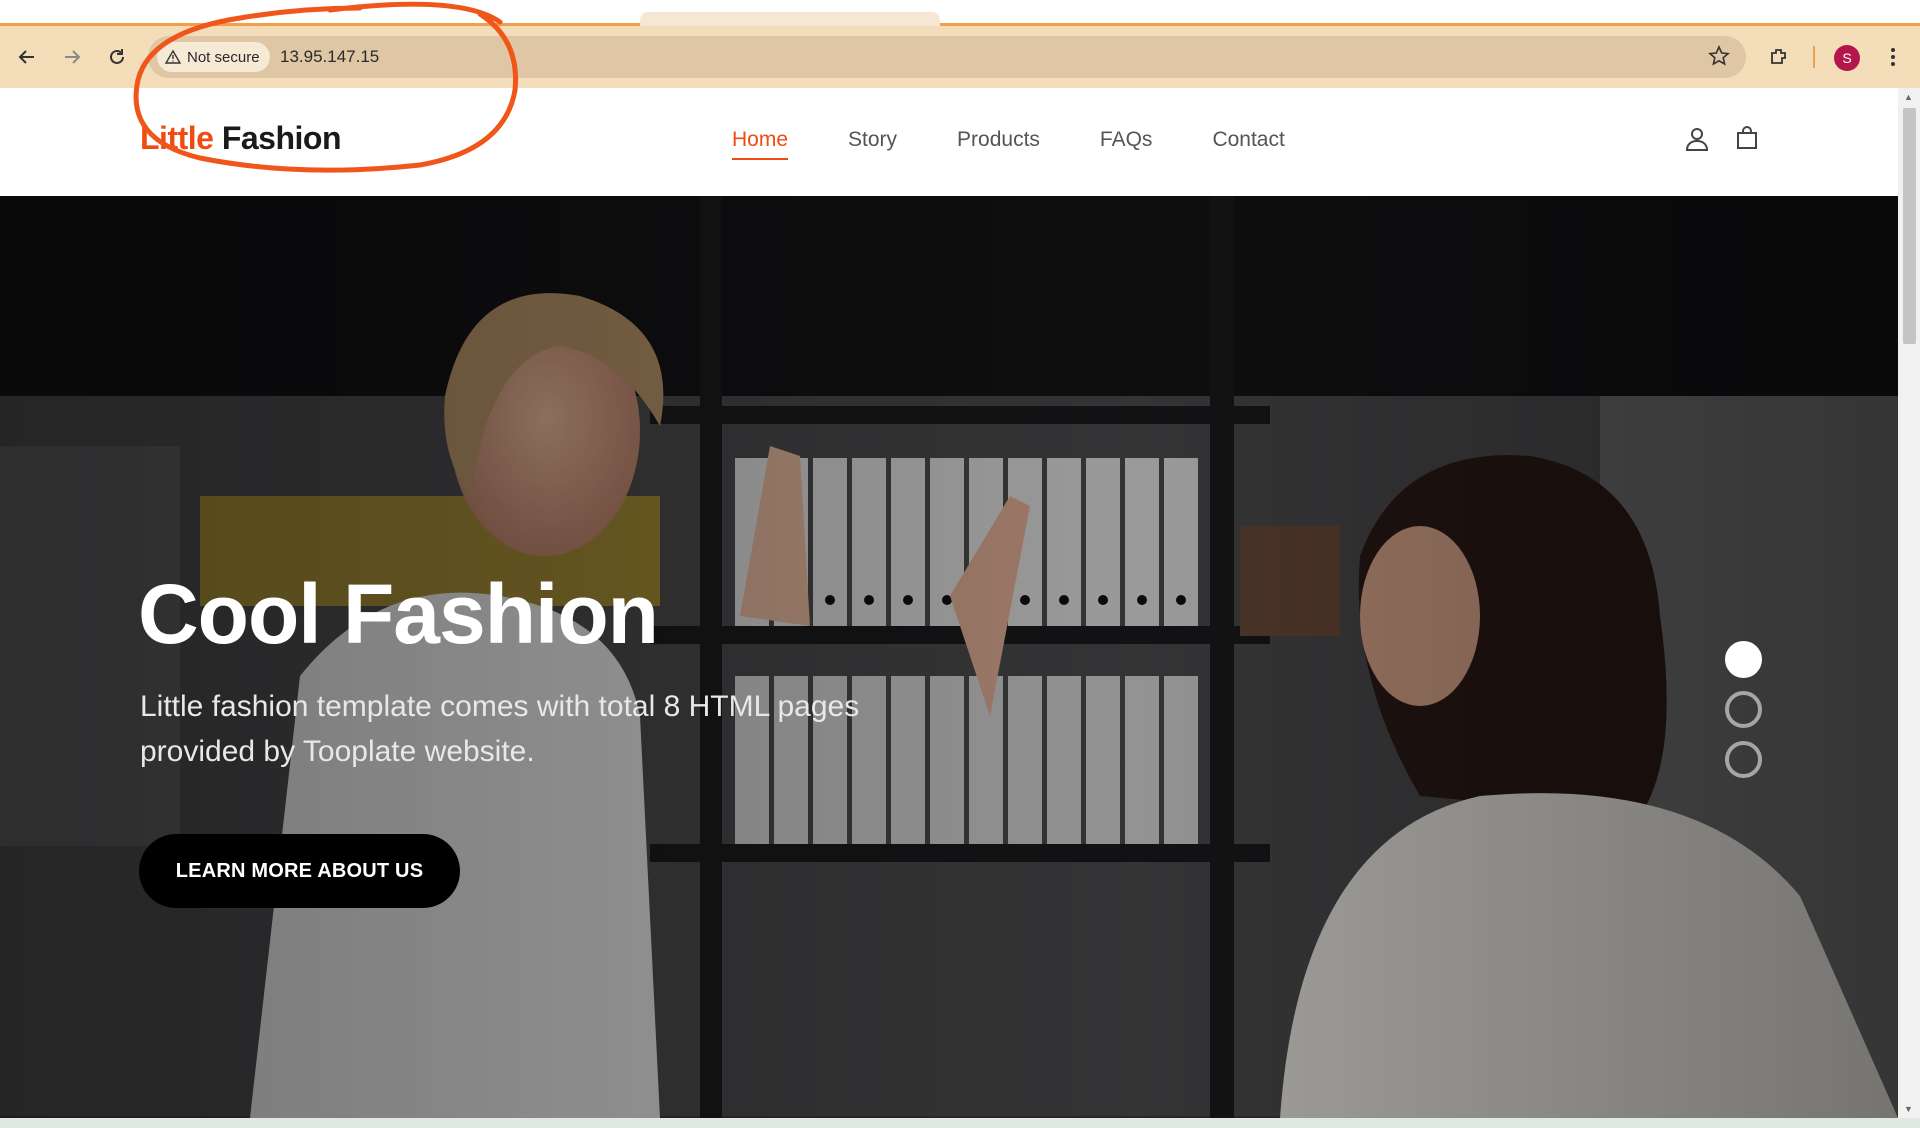 The image size is (1920, 1128). I want to click on extensions-icon, so click(1779, 57).